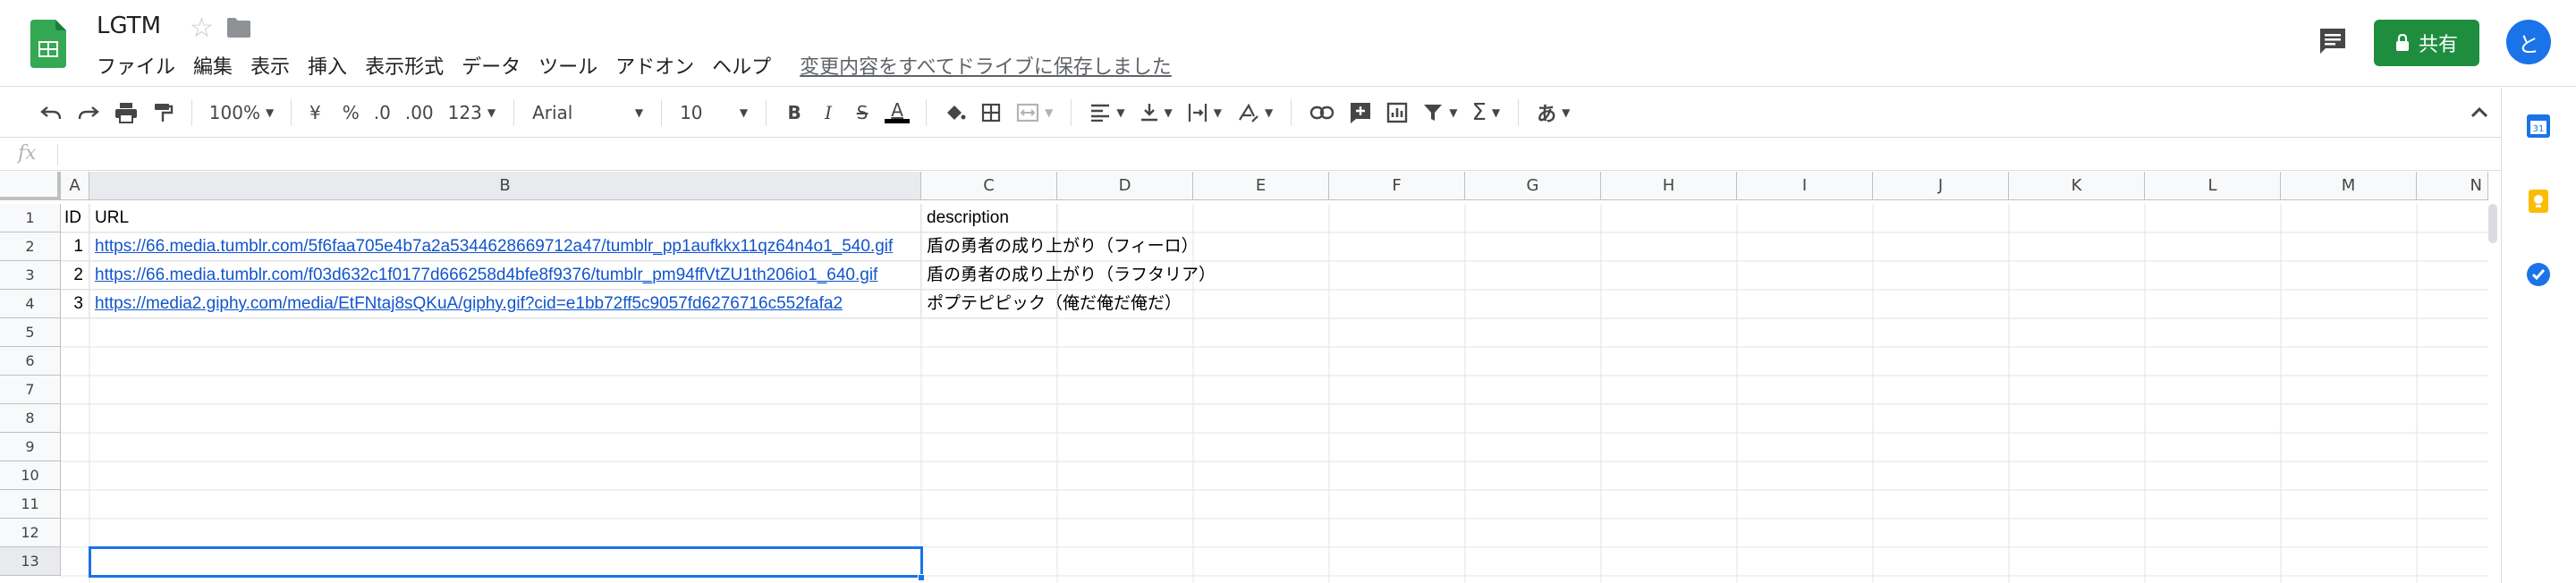 The width and height of the screenshot is (2576, 583). Describe the element at coordinates (2349, 186) in the screenshot. I see `column-header-m: M` at that location.